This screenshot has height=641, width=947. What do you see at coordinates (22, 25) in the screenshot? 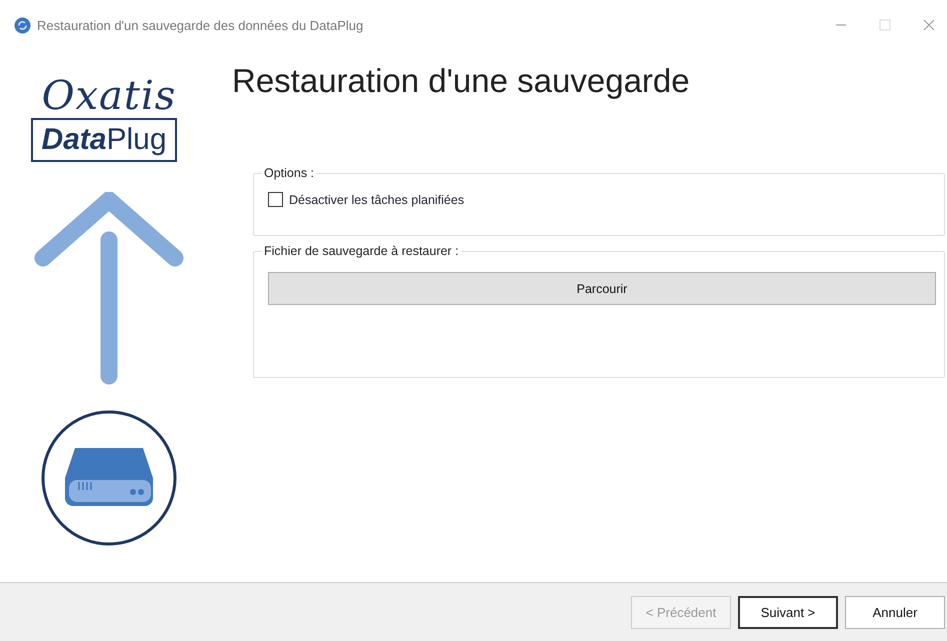
I see `app-icon` at bounding box center [22, 25].